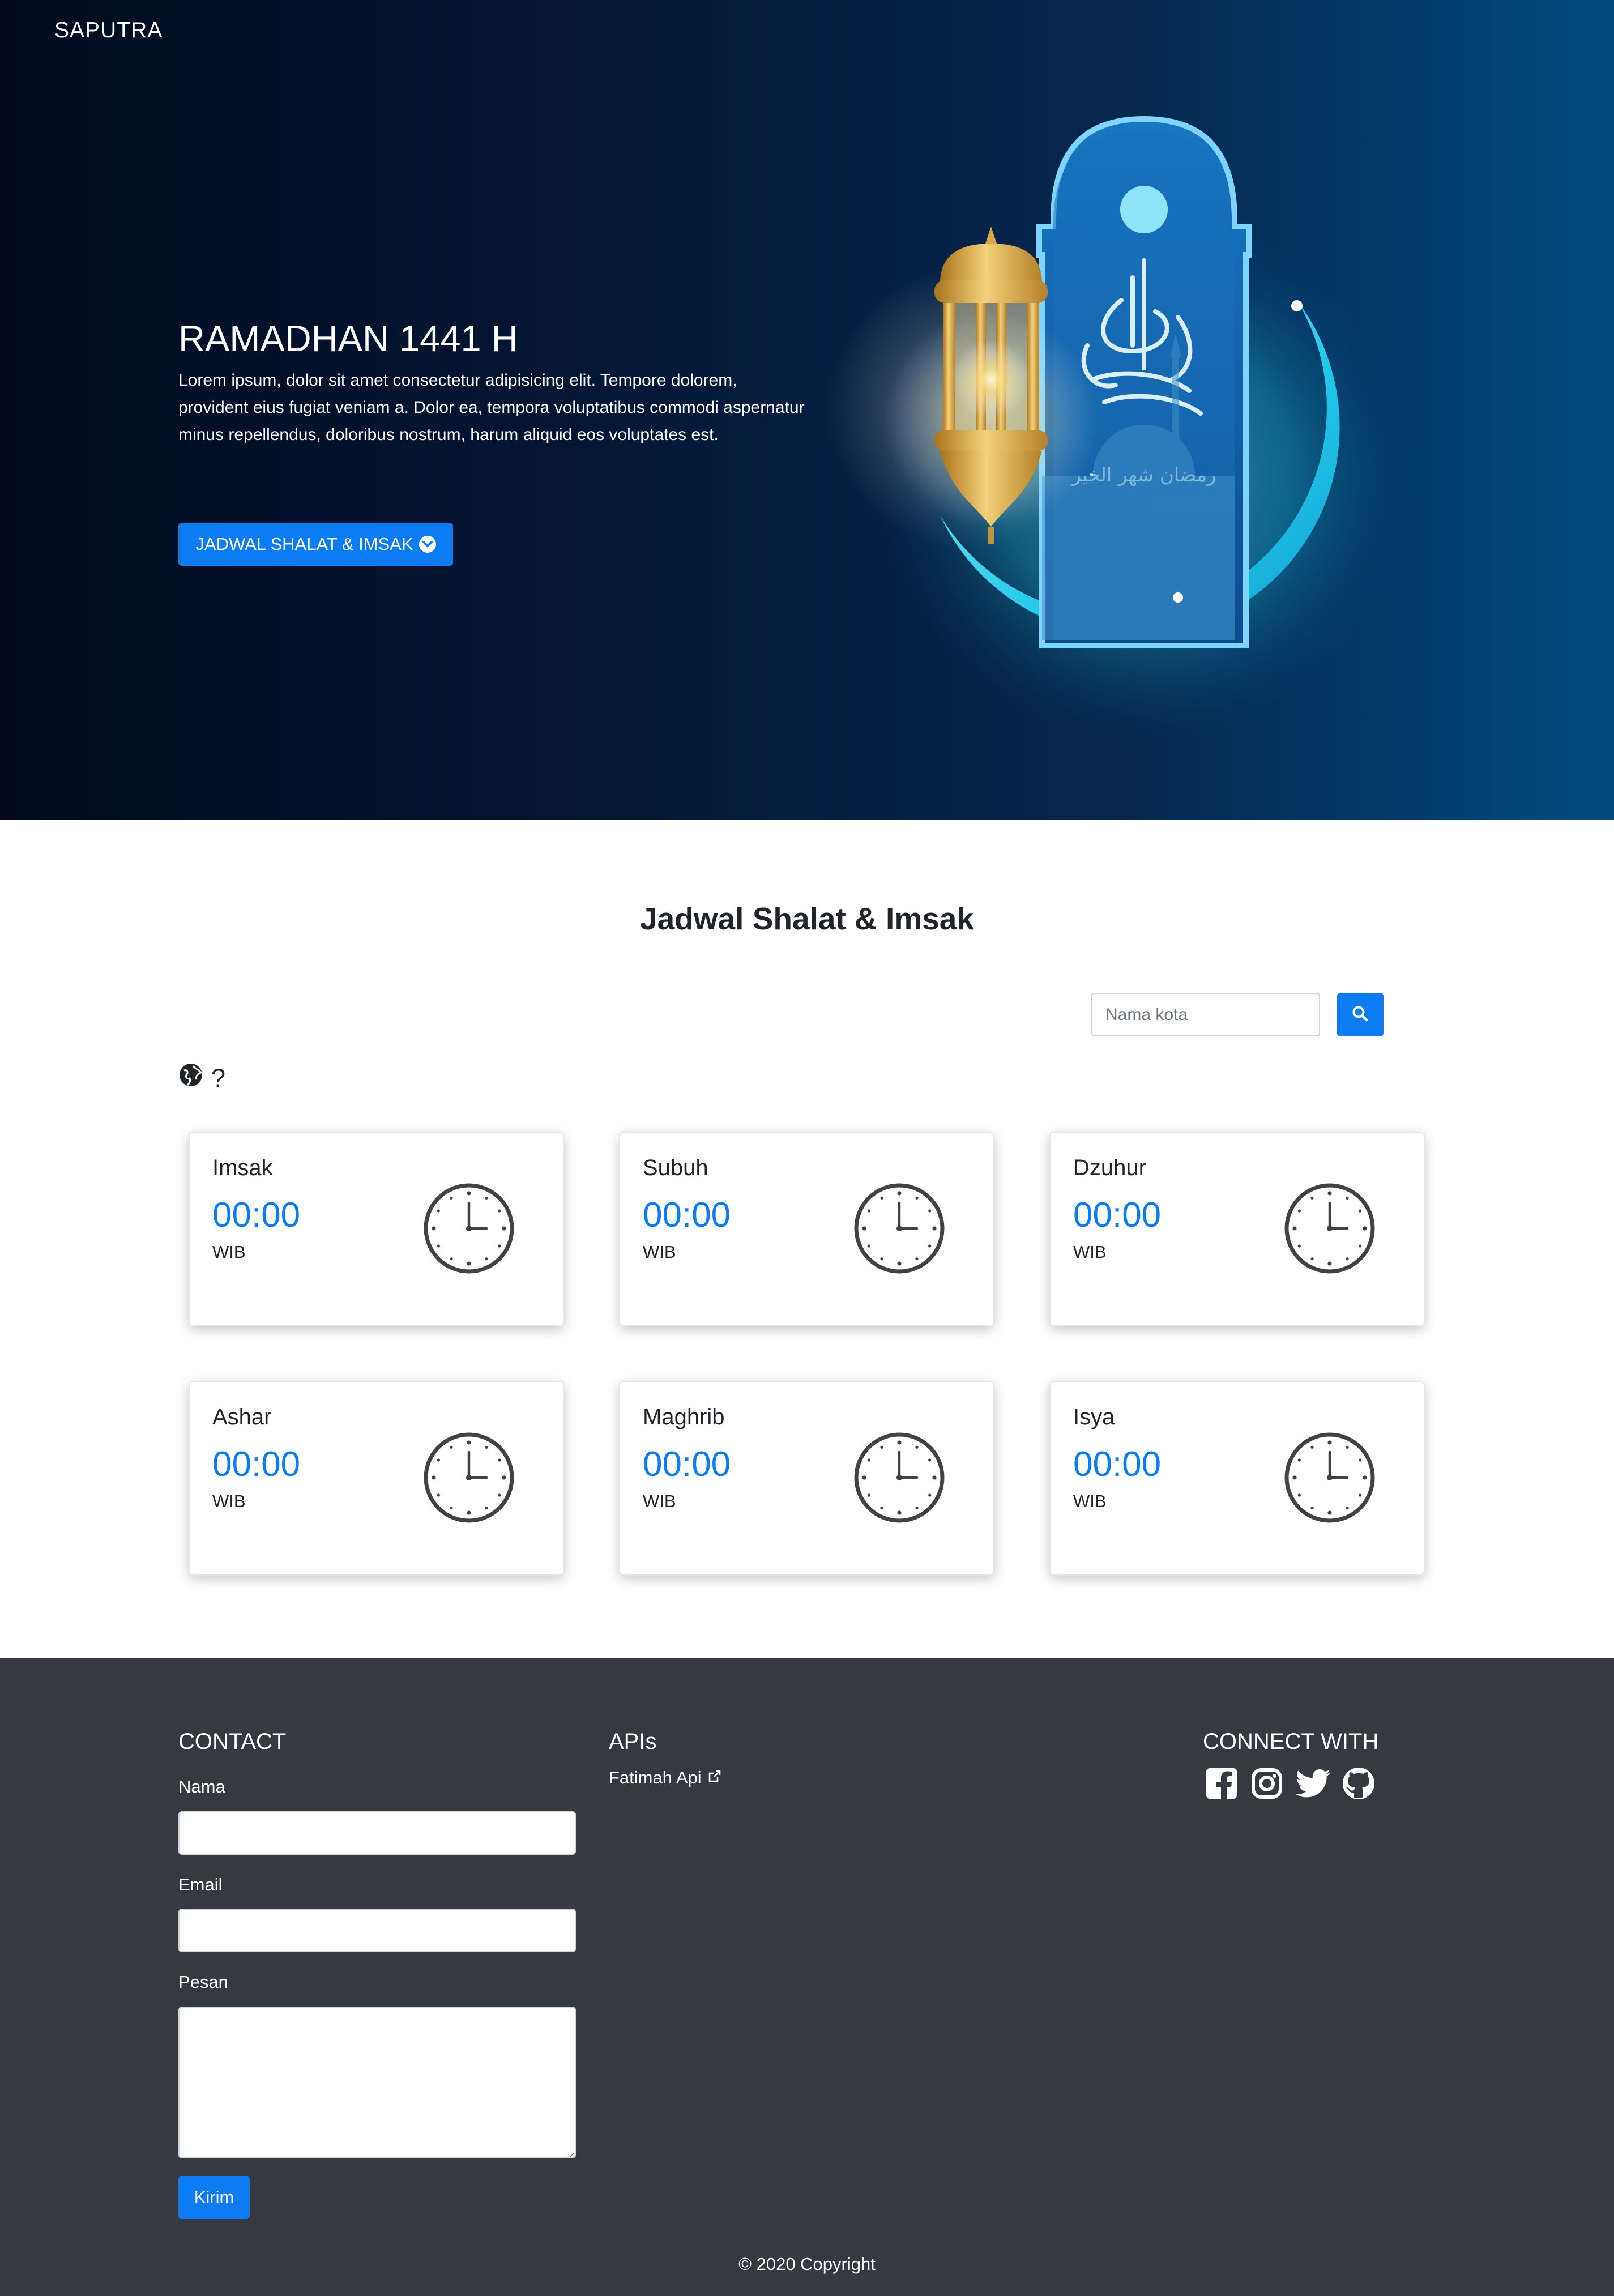  I want to click on city-search-button, so click(1360, 1014).